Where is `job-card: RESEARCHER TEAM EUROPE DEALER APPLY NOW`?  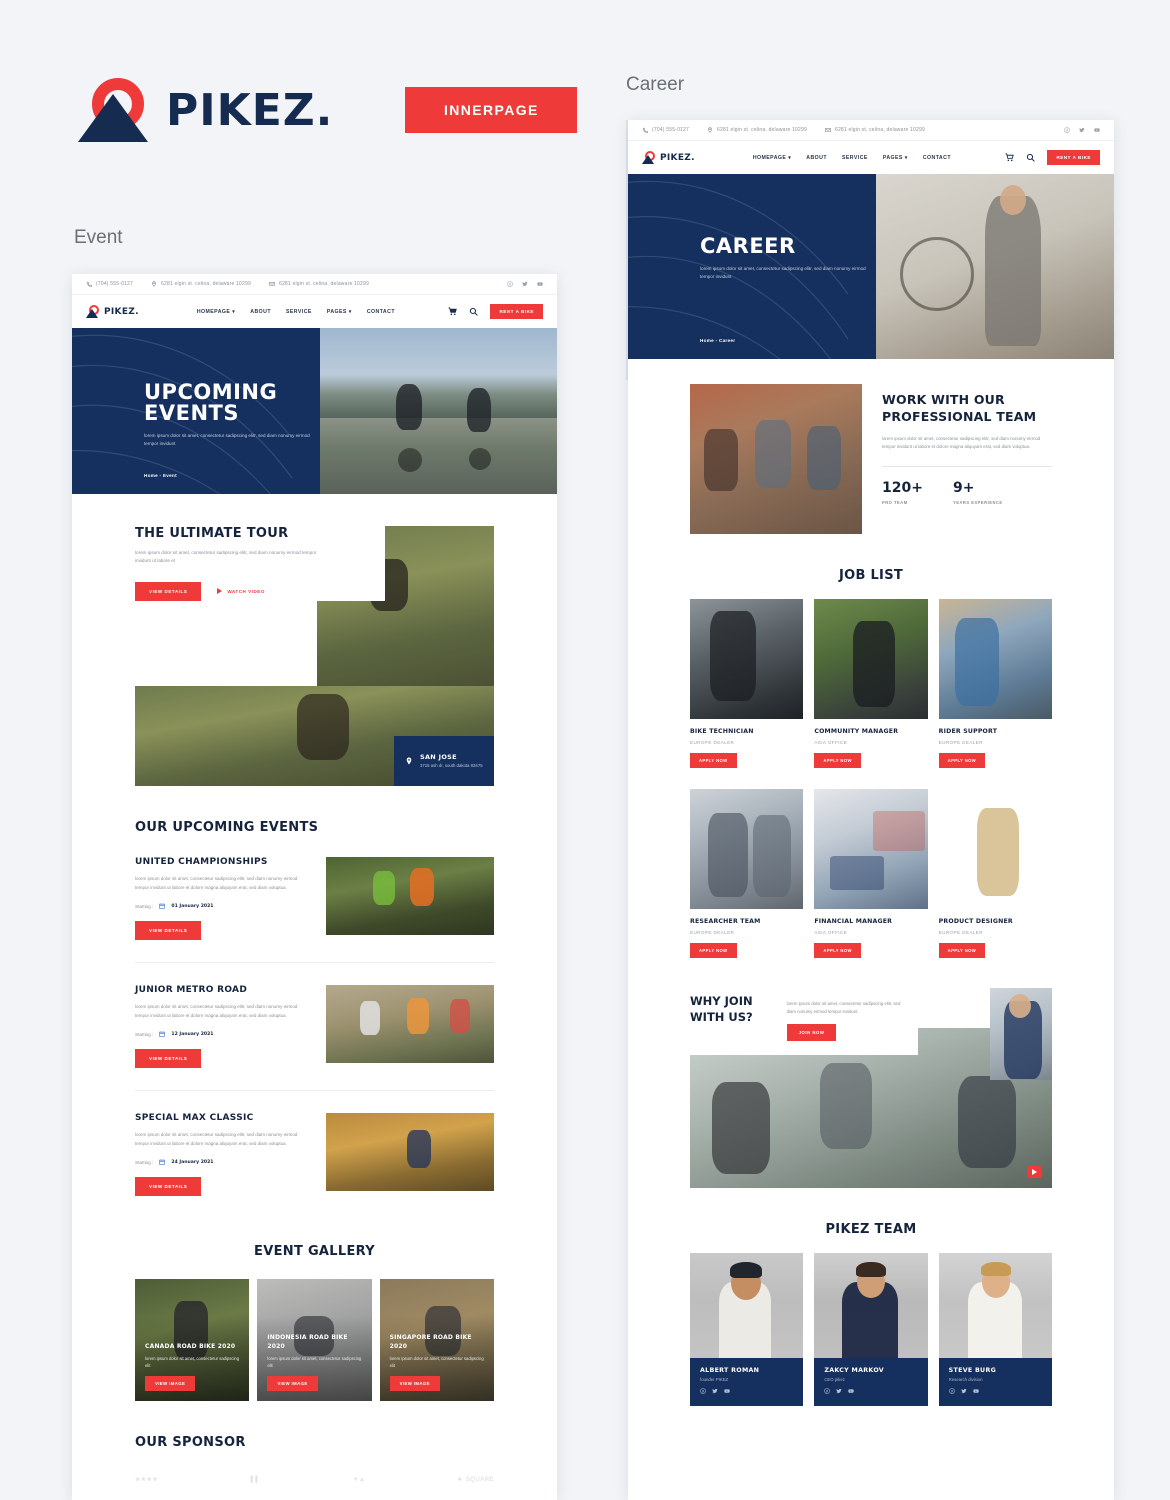 job-card: RESEARCHER TEAM EUROPE DEALER APPLY NOW is located at coordinates (747, 873).